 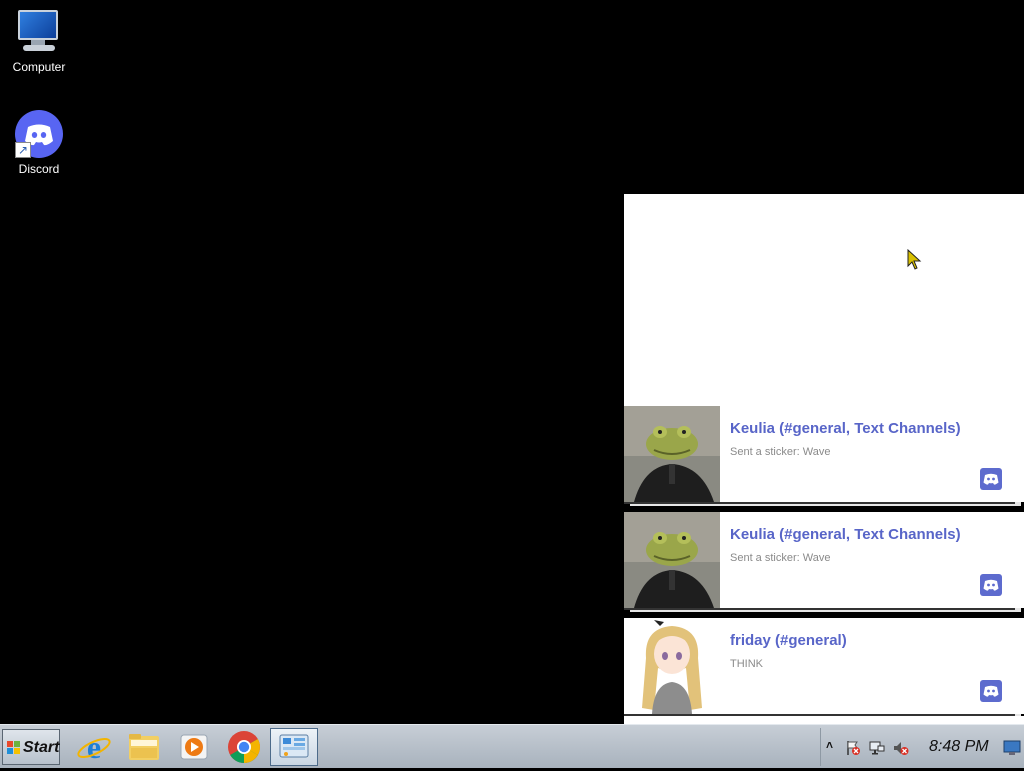 I want to click on start-label: Start, so click(x=41, y=747).